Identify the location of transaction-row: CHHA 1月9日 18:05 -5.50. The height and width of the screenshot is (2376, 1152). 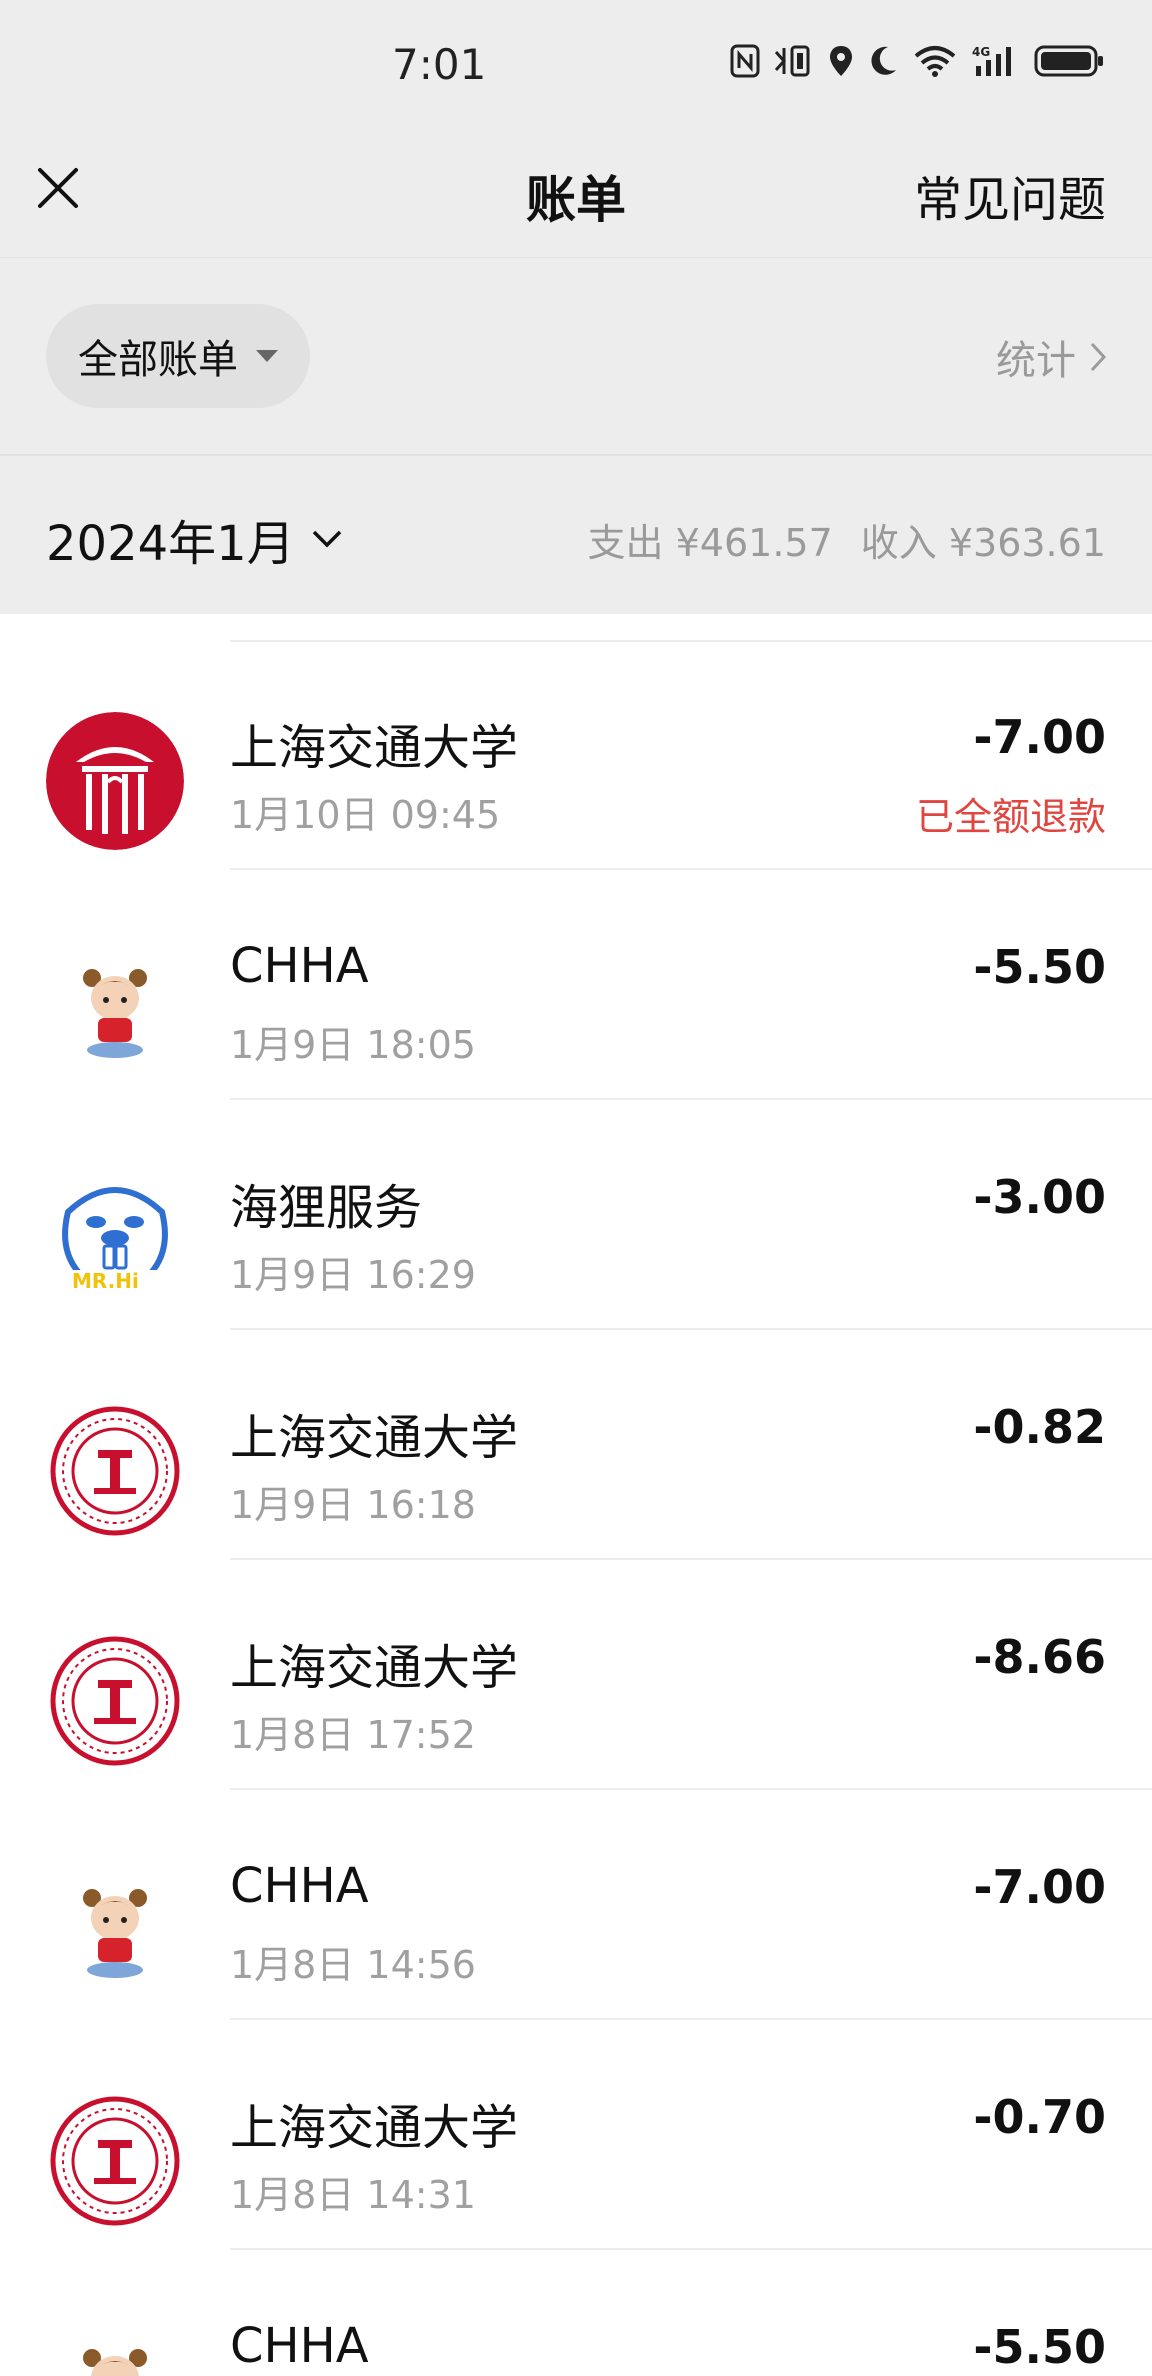
(576, 985).